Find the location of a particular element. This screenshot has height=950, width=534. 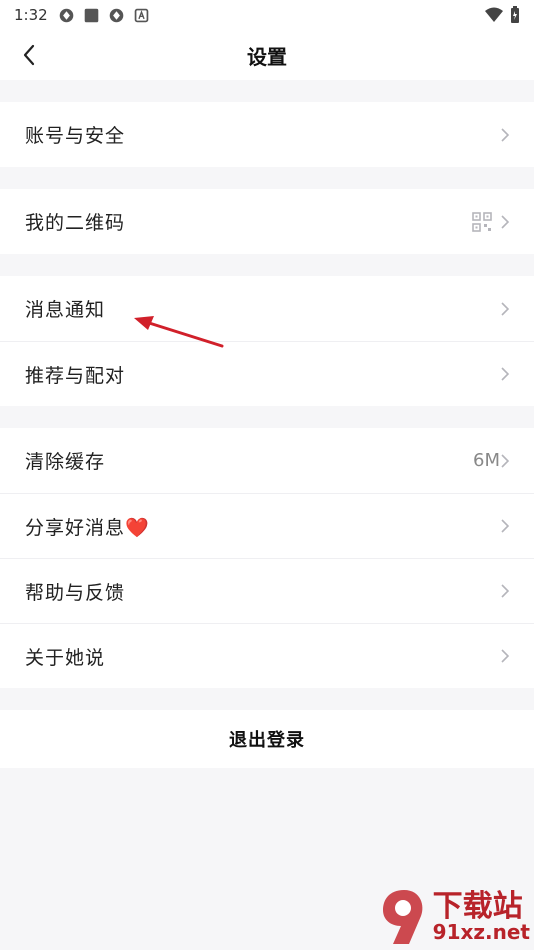

settings-item-my-qrcode: 我的二维码 is located at coordinates (267, 221).